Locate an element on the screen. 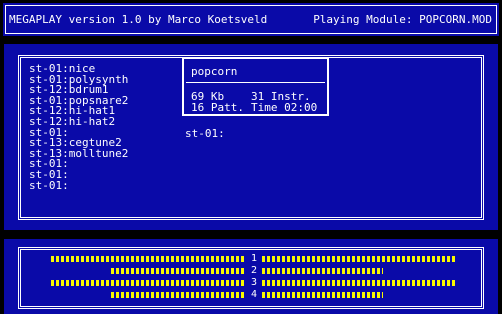 Image resolution: width=502 pixels, height=314 pixels. vu-channel-number: 2 is located at coordinates (254, 270).